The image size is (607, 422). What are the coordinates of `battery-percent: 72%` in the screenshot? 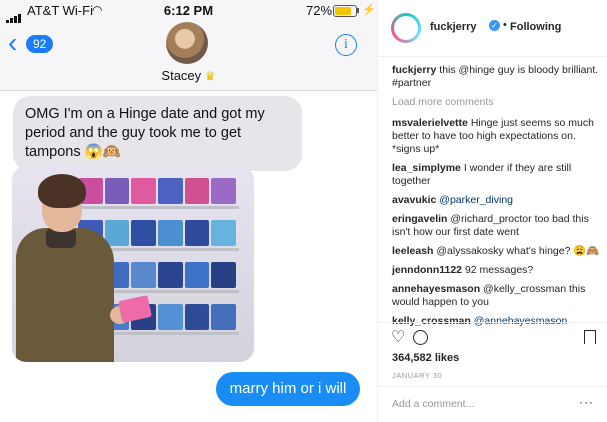 It's located at (319, 10).